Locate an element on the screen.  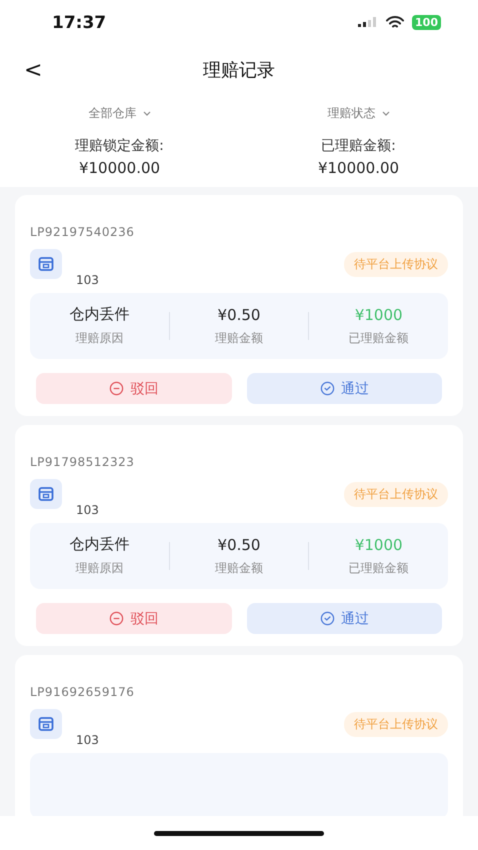
summary-label: 已理赔金额: is located at coordinates (358, 146).